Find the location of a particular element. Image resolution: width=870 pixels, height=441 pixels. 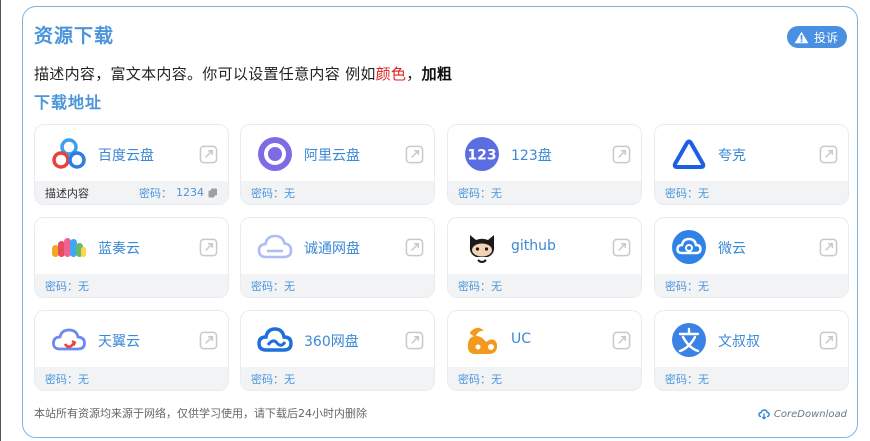

download-name: 123盘 is located at coordinates (531, 156).